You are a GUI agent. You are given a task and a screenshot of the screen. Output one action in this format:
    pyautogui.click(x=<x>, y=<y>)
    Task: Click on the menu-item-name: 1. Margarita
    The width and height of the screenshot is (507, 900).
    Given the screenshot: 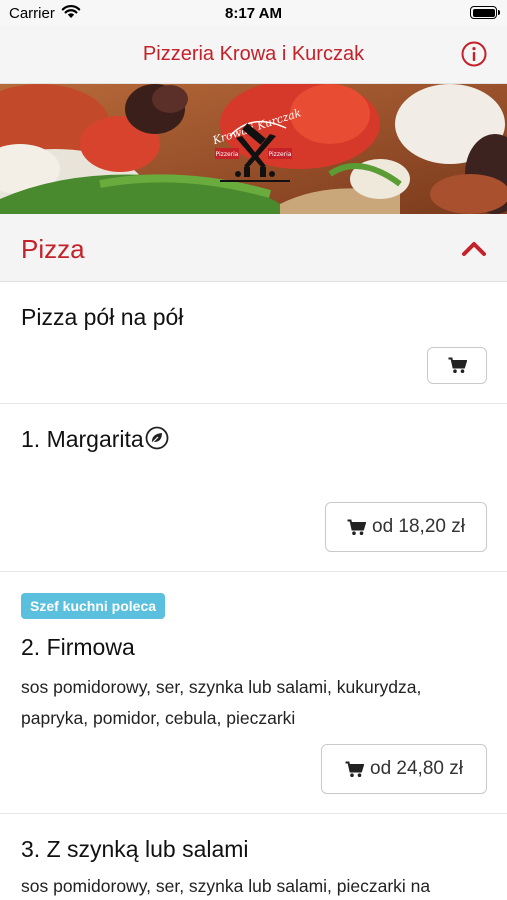 What is the action you would take?
    pyautogui.click(x=95, y=439)
    